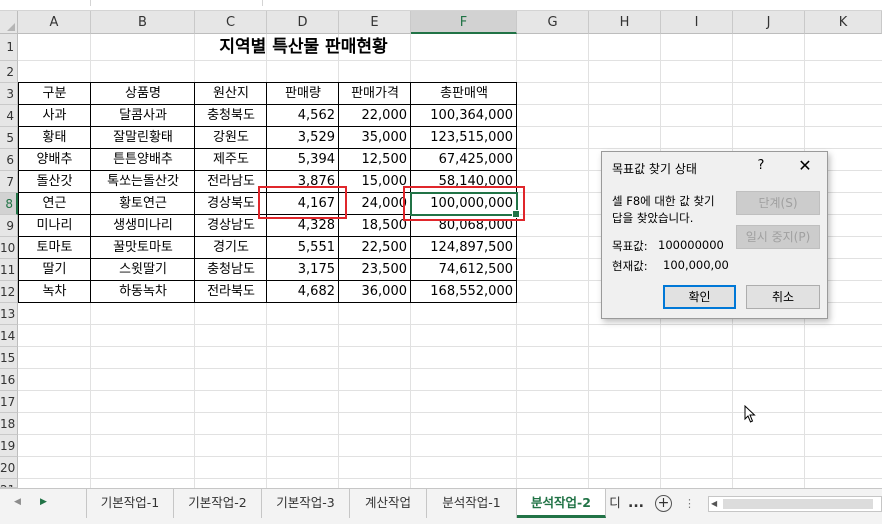 Image resolution: width=882 pixels, height=524 pixels. What do you see at coordinates (130, 503) in the screenshot?
I see `sheet-tab-1: 기본작업-1` at bounding box center [130, 503].